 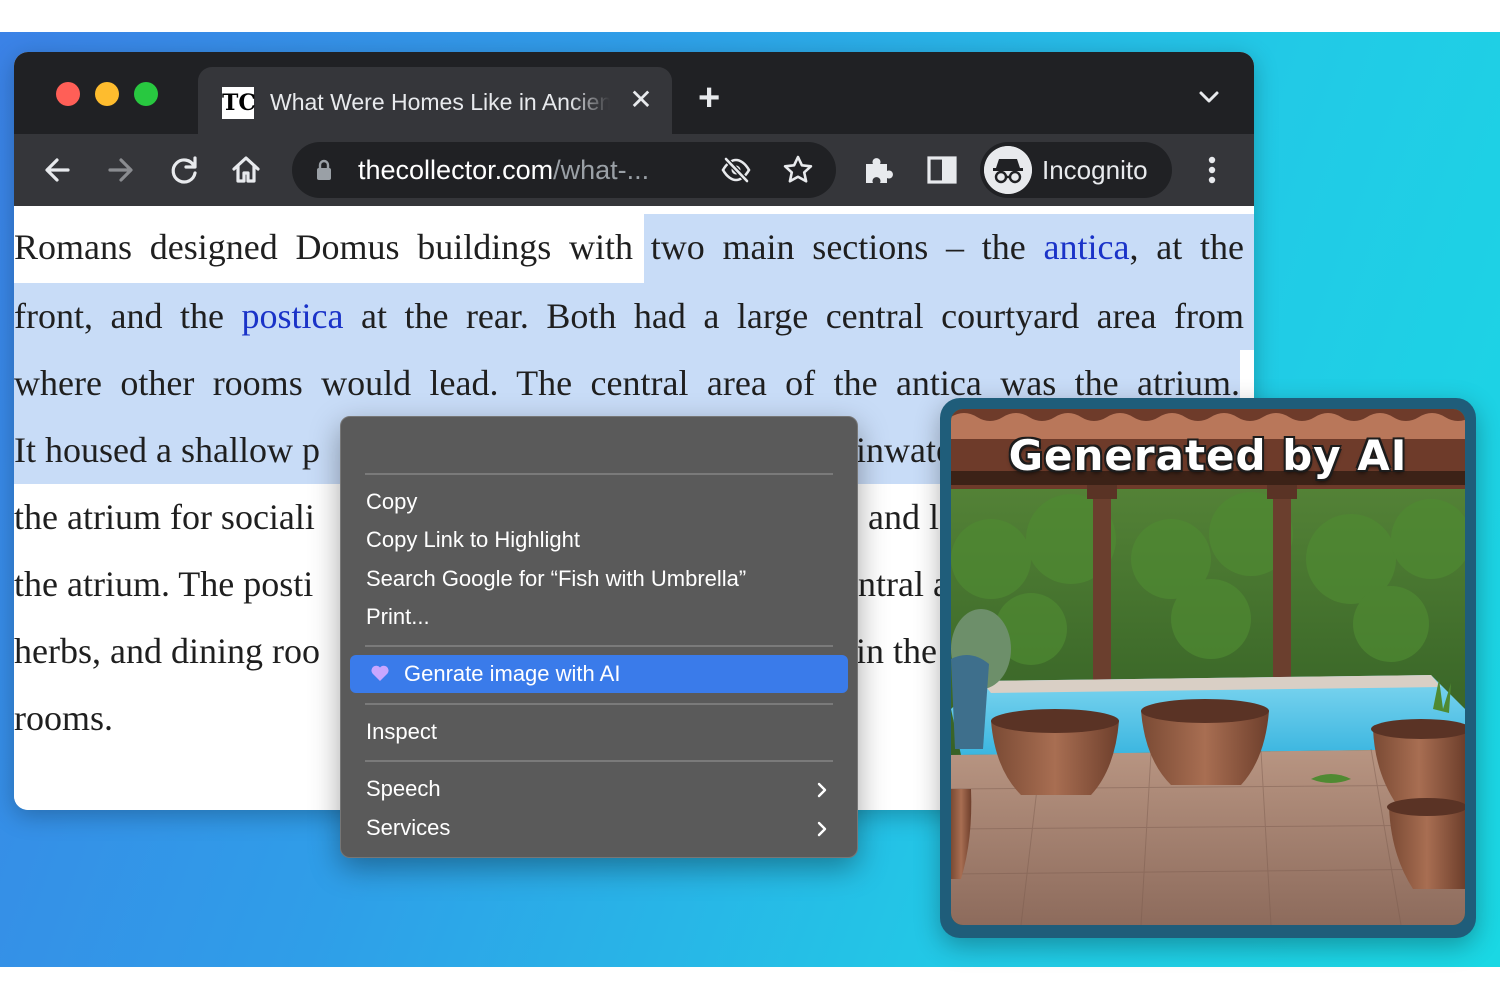 I want to click on browser-toolbar: thecollector.com/what-... Incognito, so click(x=634, y=170).